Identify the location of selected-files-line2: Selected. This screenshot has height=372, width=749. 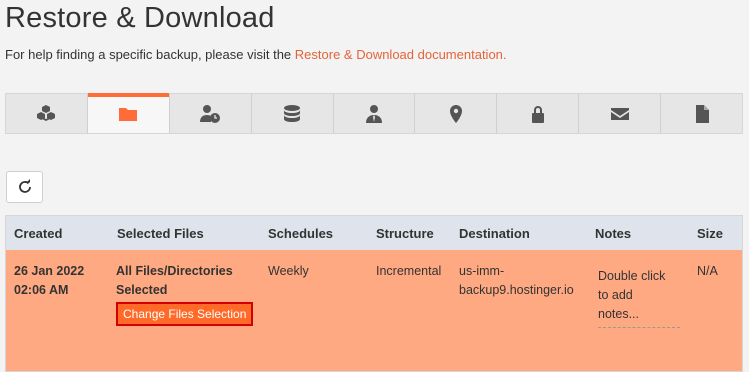
(142, 290).